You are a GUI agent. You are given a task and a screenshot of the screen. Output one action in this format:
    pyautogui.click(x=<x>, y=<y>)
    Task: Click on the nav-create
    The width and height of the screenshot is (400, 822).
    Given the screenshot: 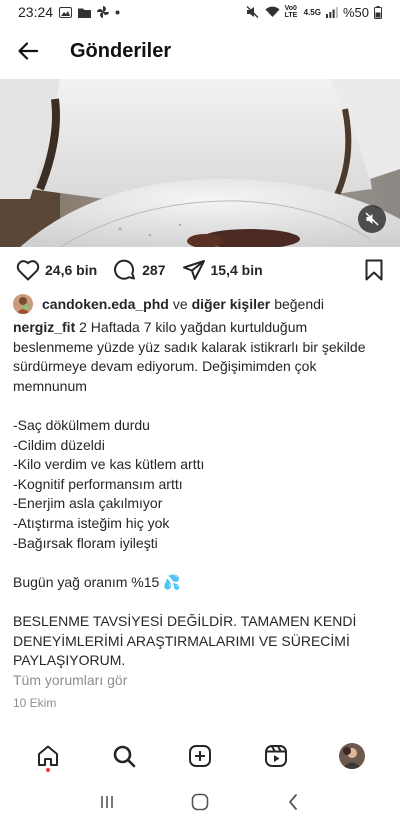 What is the action you would take?
    pyautogui.click(x=200, y=756)
    